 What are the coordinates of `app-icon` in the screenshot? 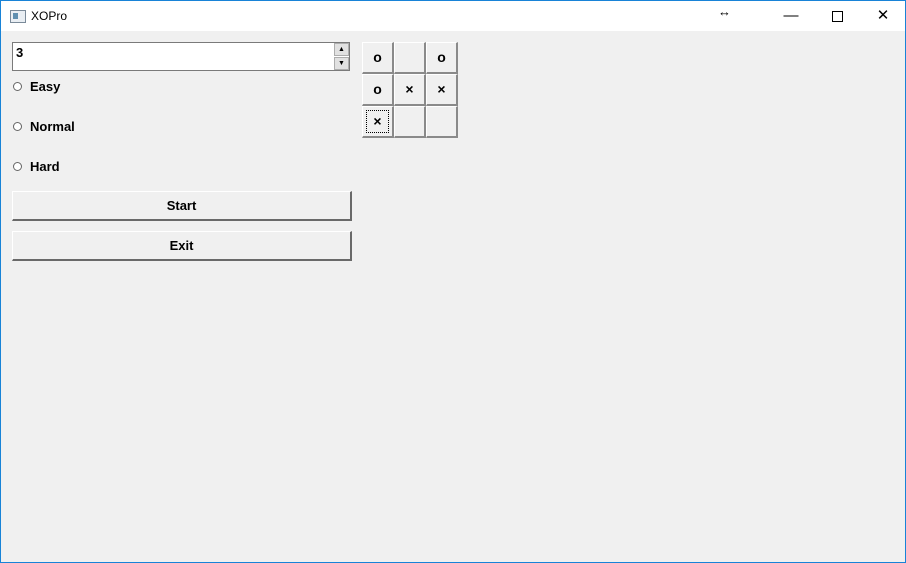 It's located at (18, 16).